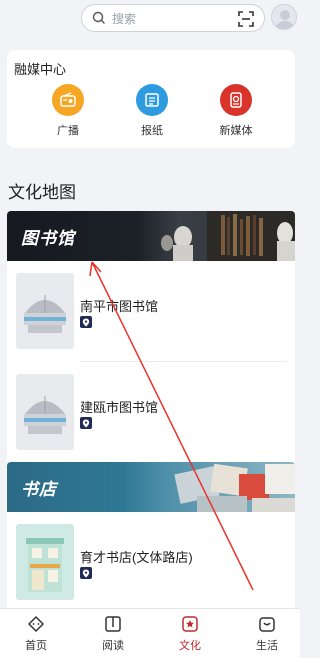 This screenshot has height=658, width=320. What do you see at coordinates (190, 624) in the screenshot?
I see `culture-icon` at bounding box center [190, 624].